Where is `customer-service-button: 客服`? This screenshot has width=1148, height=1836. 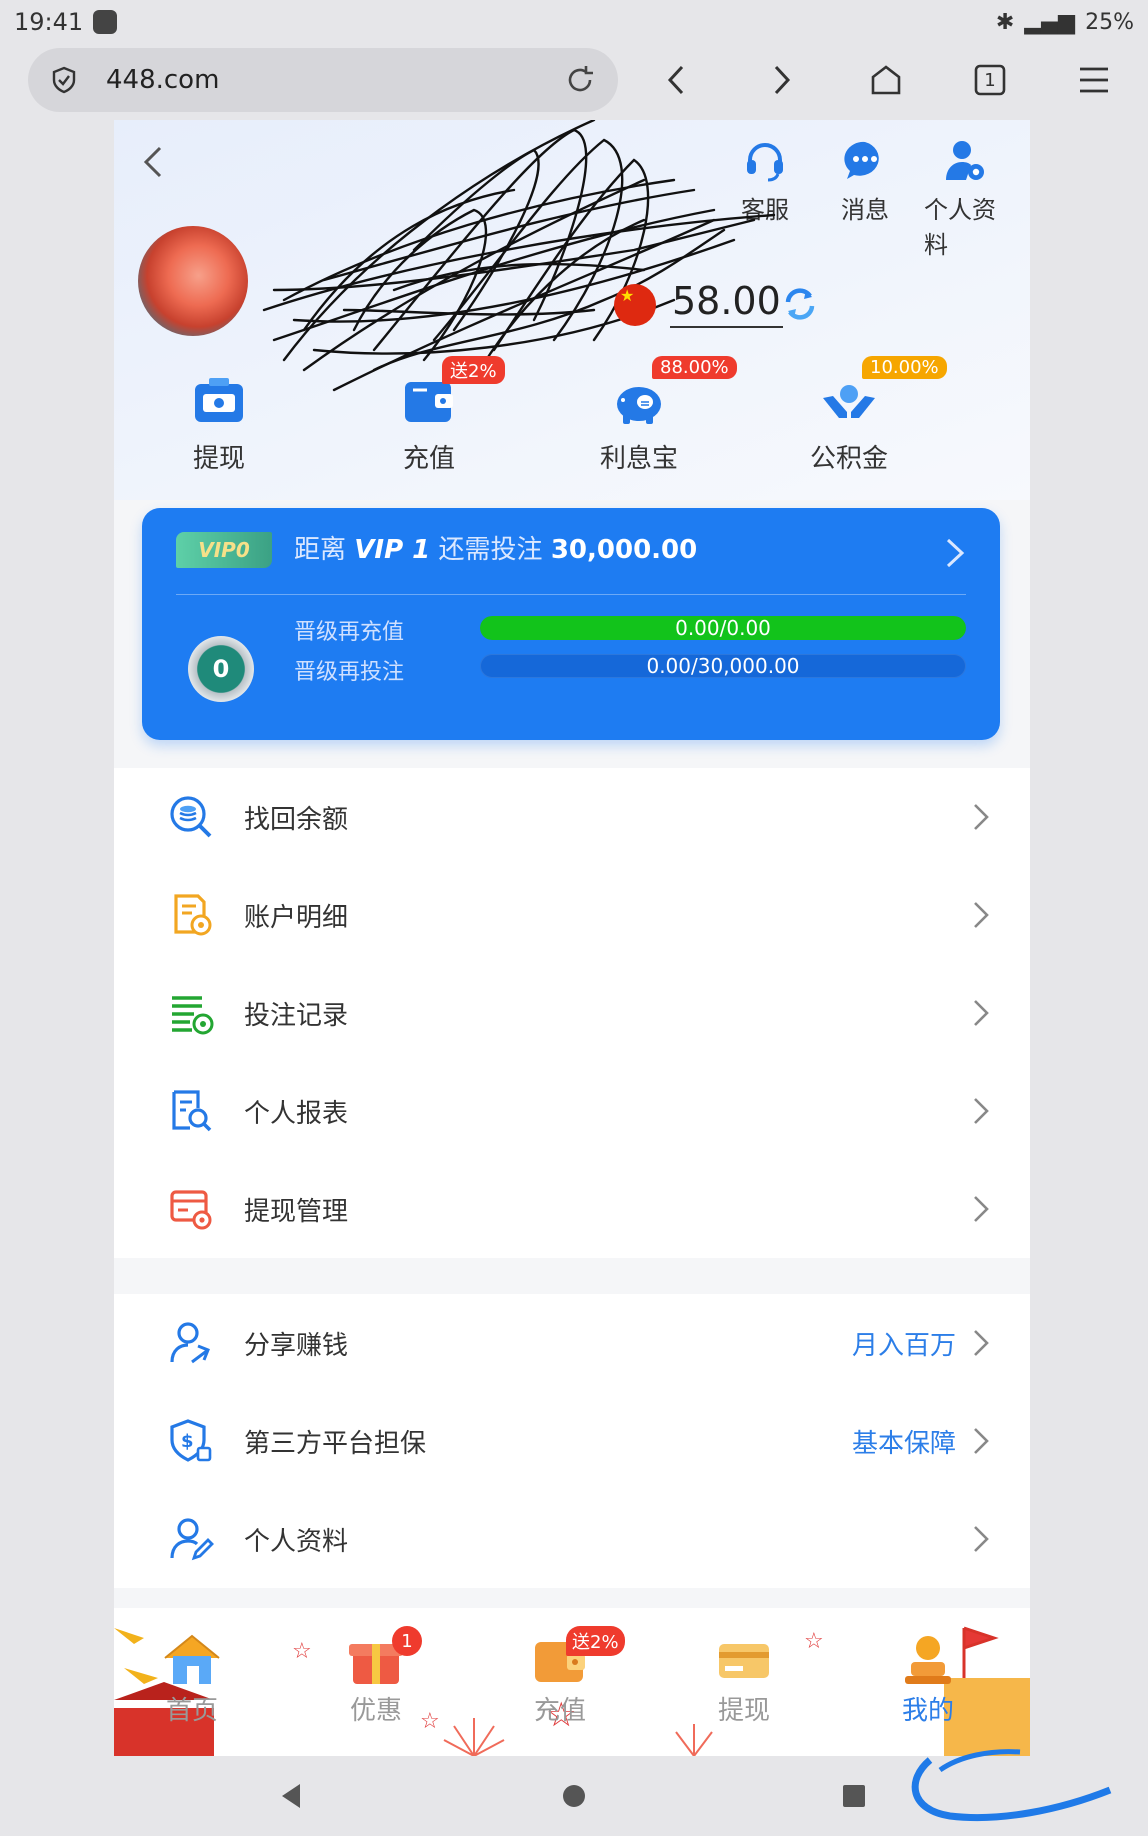 customer-service-button: 客服 is located at coordinates (765, 199).